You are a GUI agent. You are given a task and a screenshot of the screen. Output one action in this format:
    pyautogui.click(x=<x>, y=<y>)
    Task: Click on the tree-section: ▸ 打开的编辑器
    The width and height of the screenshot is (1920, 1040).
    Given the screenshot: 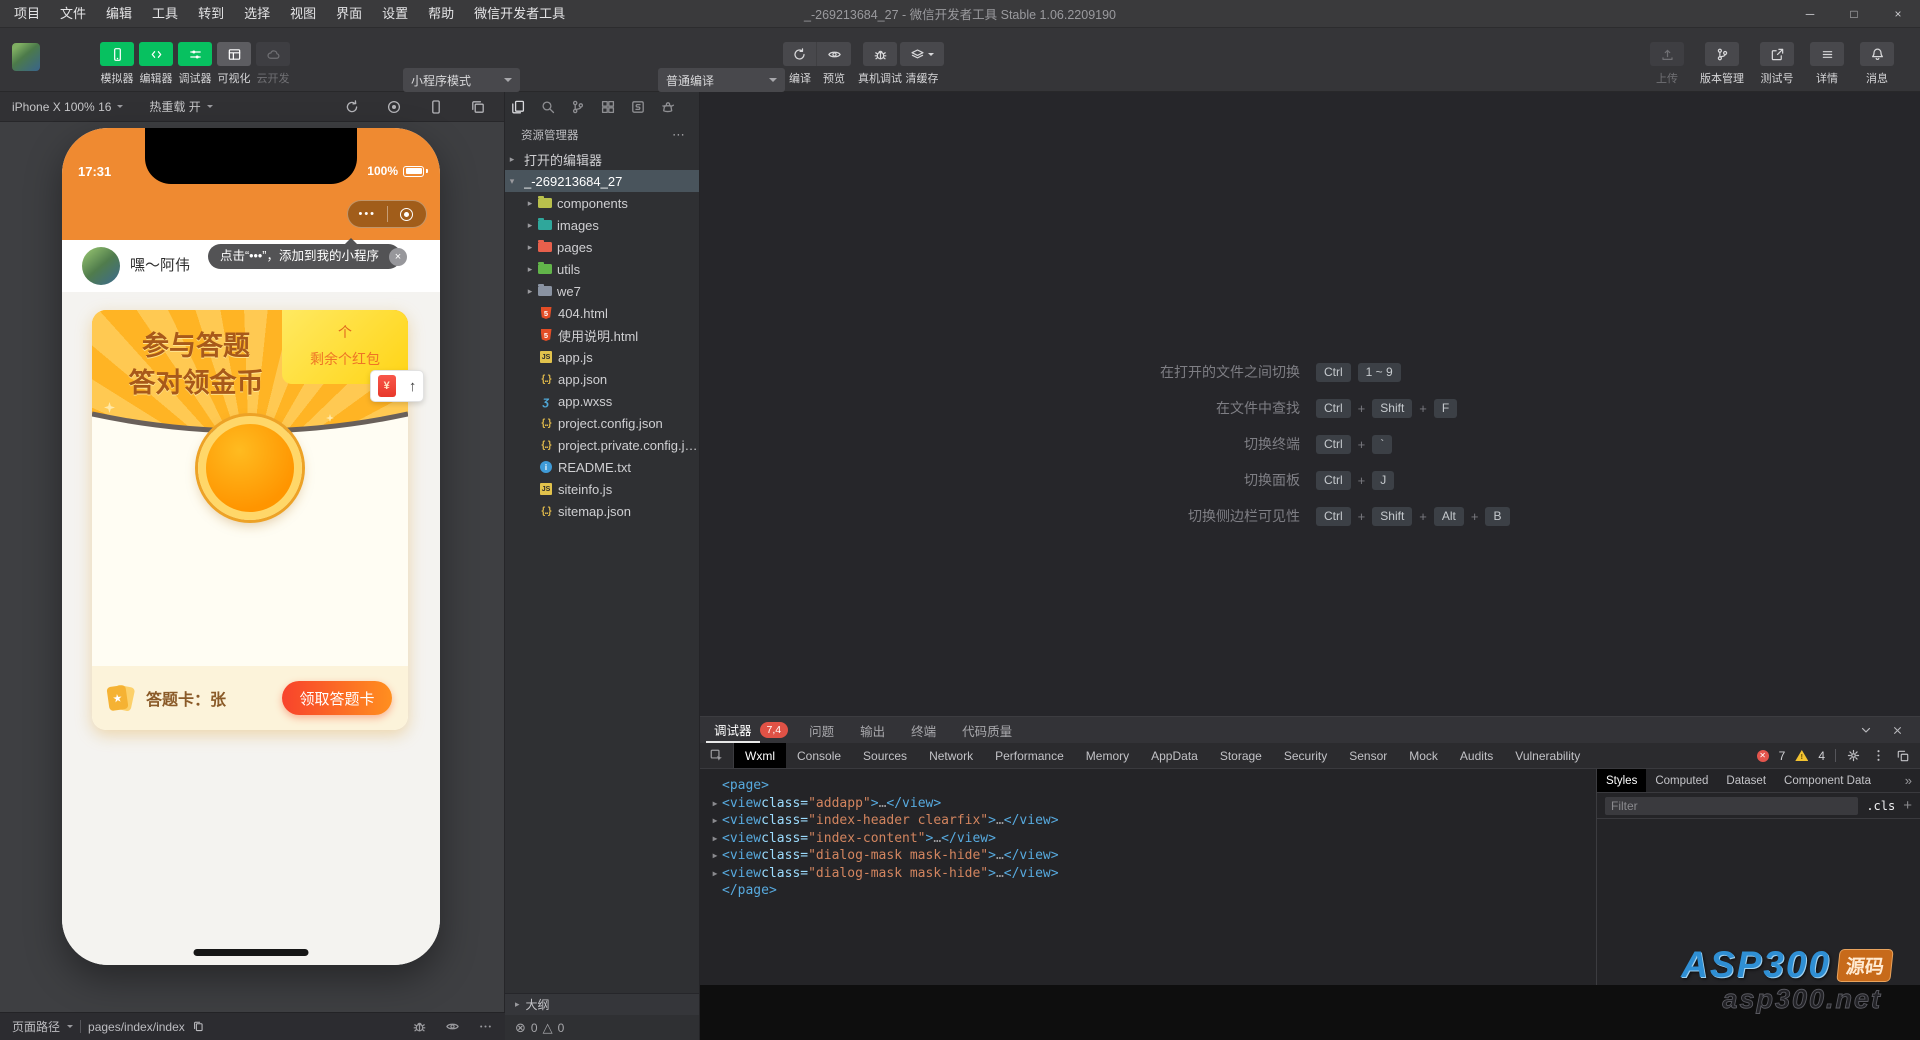 What is the action you would take?
    pyautogui.click(x=602, y=159)
    